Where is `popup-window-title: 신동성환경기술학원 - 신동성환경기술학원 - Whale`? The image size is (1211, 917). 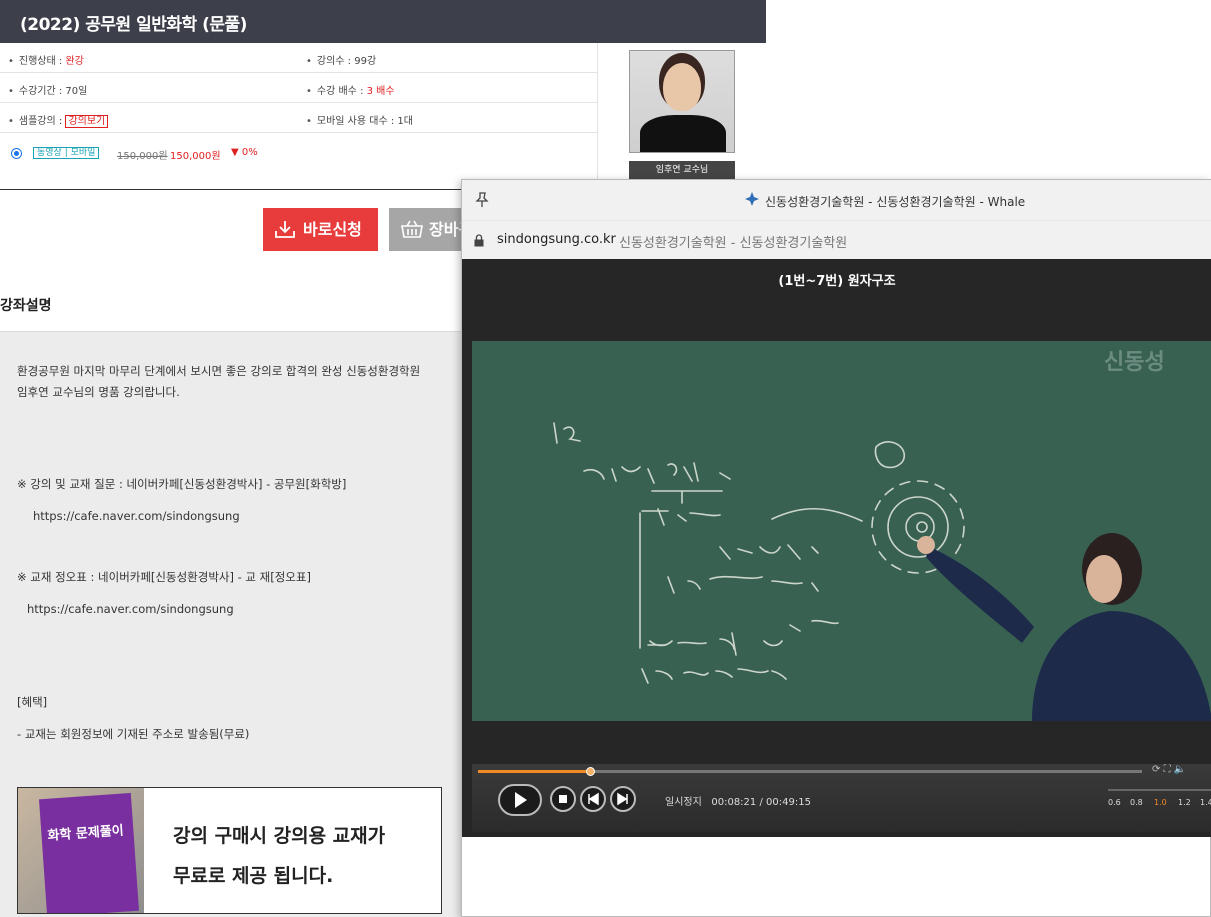 popup-window-title: 신동성환경기술학원 - 신동성환경기술학원 - Whale is located at coordinates (895, 202).